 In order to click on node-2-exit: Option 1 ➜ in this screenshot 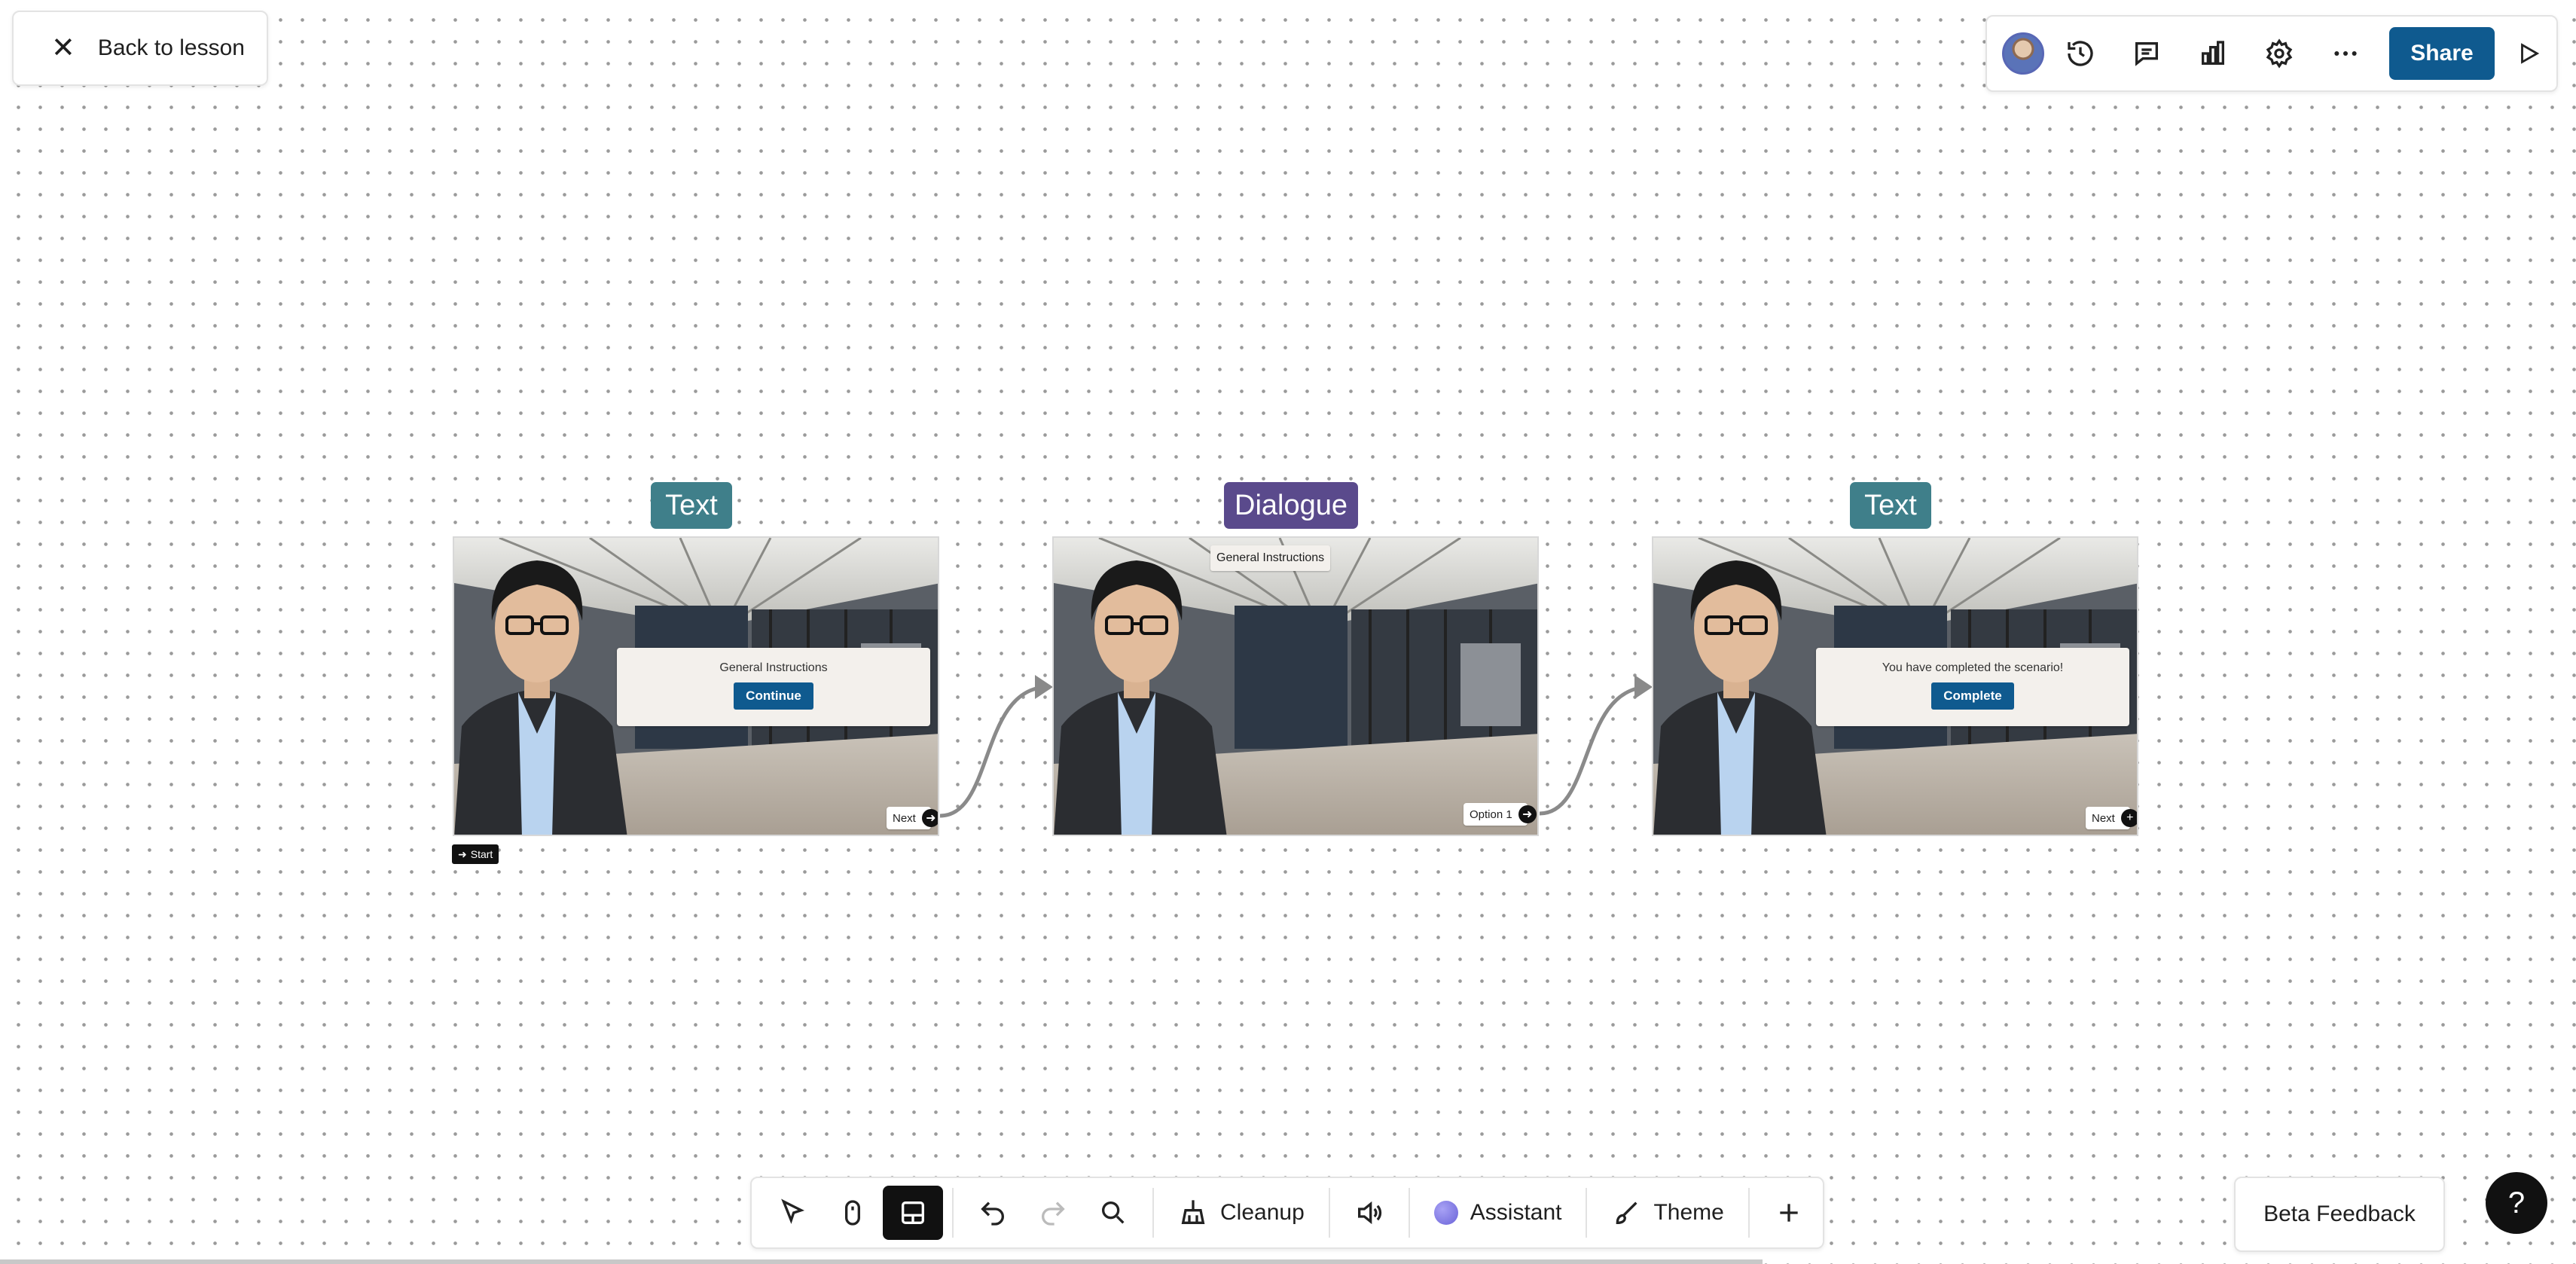, I will do `click(1500, 814)`.